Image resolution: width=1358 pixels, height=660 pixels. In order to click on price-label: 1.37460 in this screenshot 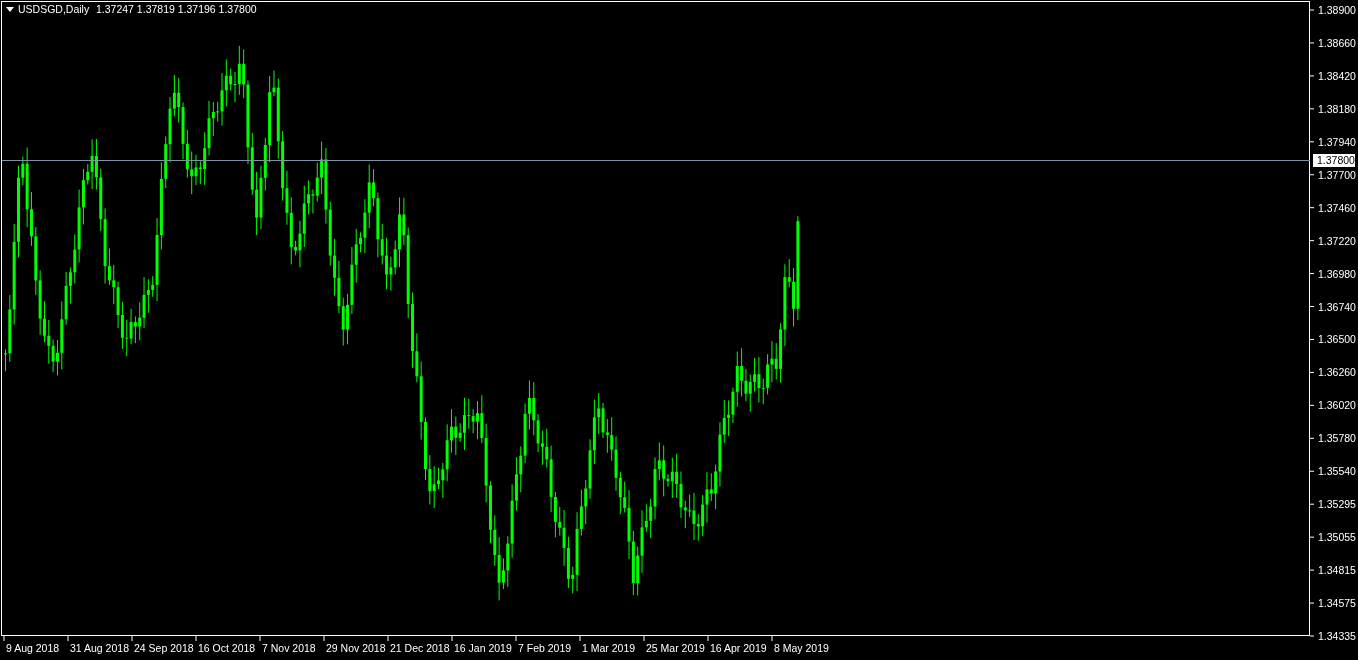, I will do `click(1337, 207)`.